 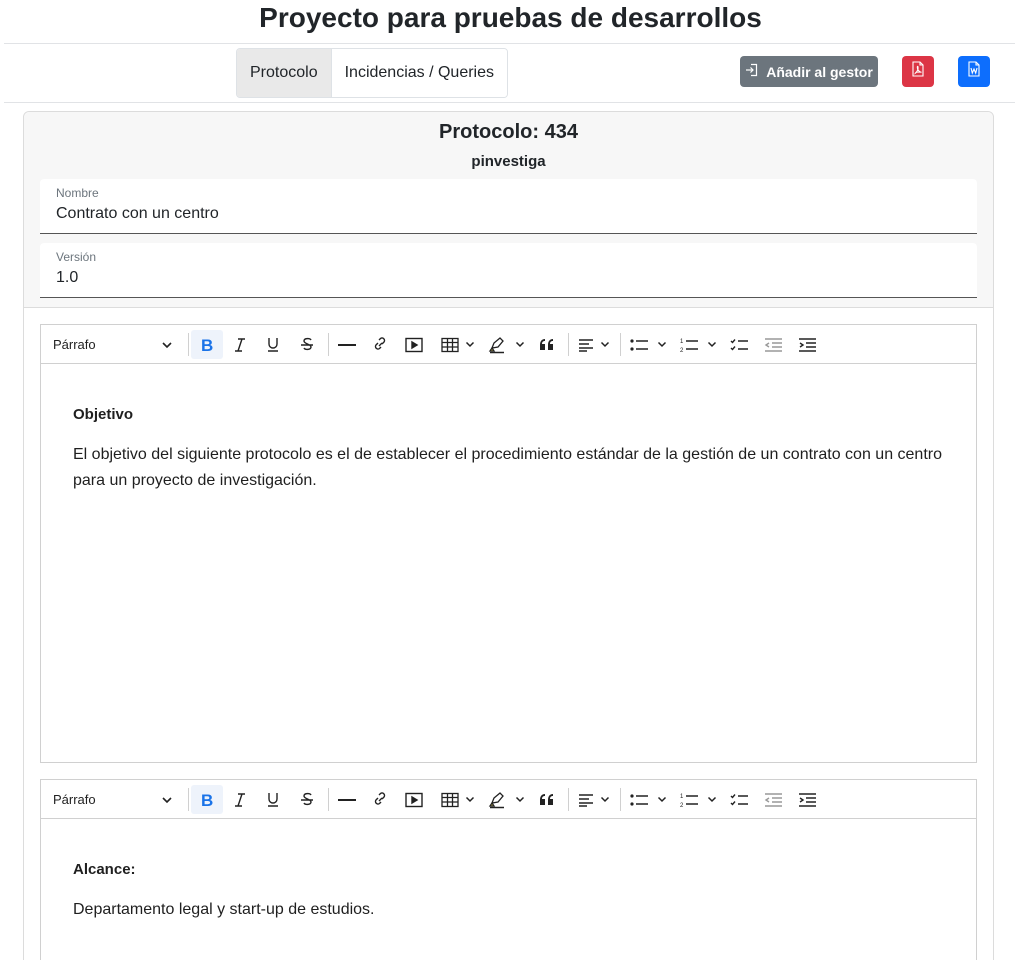 I want to click on protocol-user: pinvestiga, so click(x=508, y=161).